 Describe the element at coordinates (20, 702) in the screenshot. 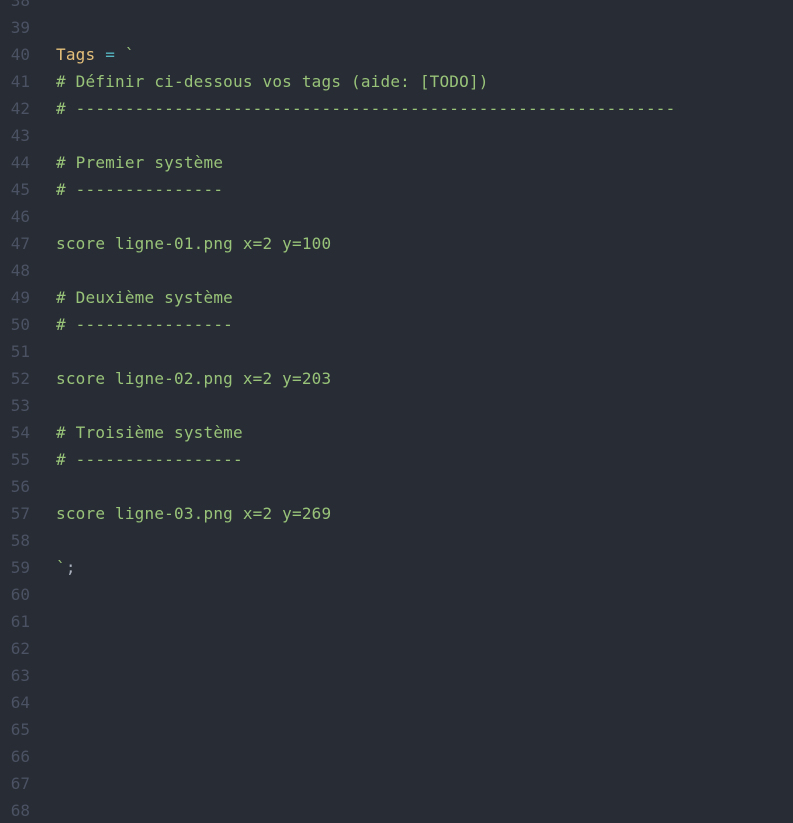

I see `line-number: 64` at that location.